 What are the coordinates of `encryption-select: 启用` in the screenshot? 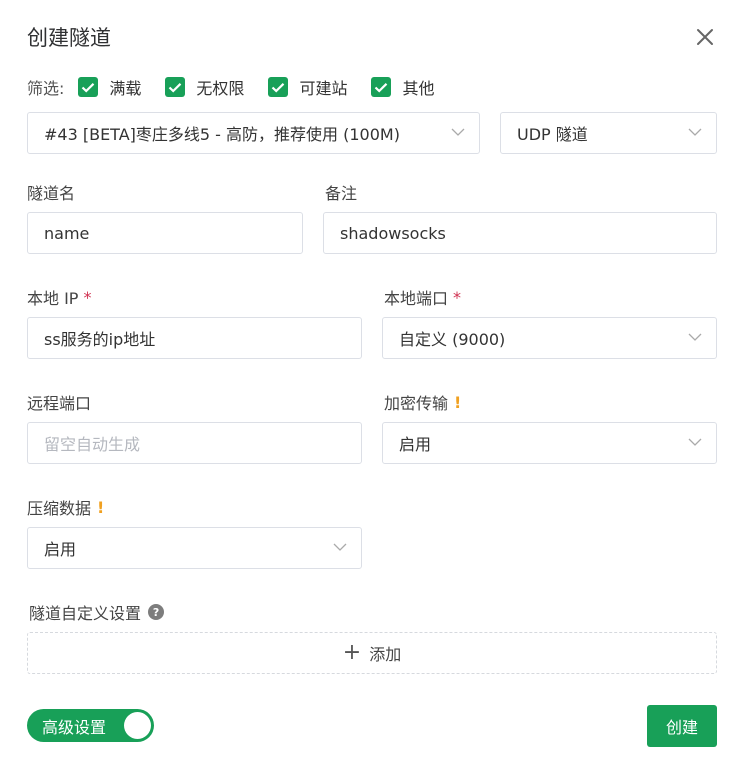 It's located at (549, 443).